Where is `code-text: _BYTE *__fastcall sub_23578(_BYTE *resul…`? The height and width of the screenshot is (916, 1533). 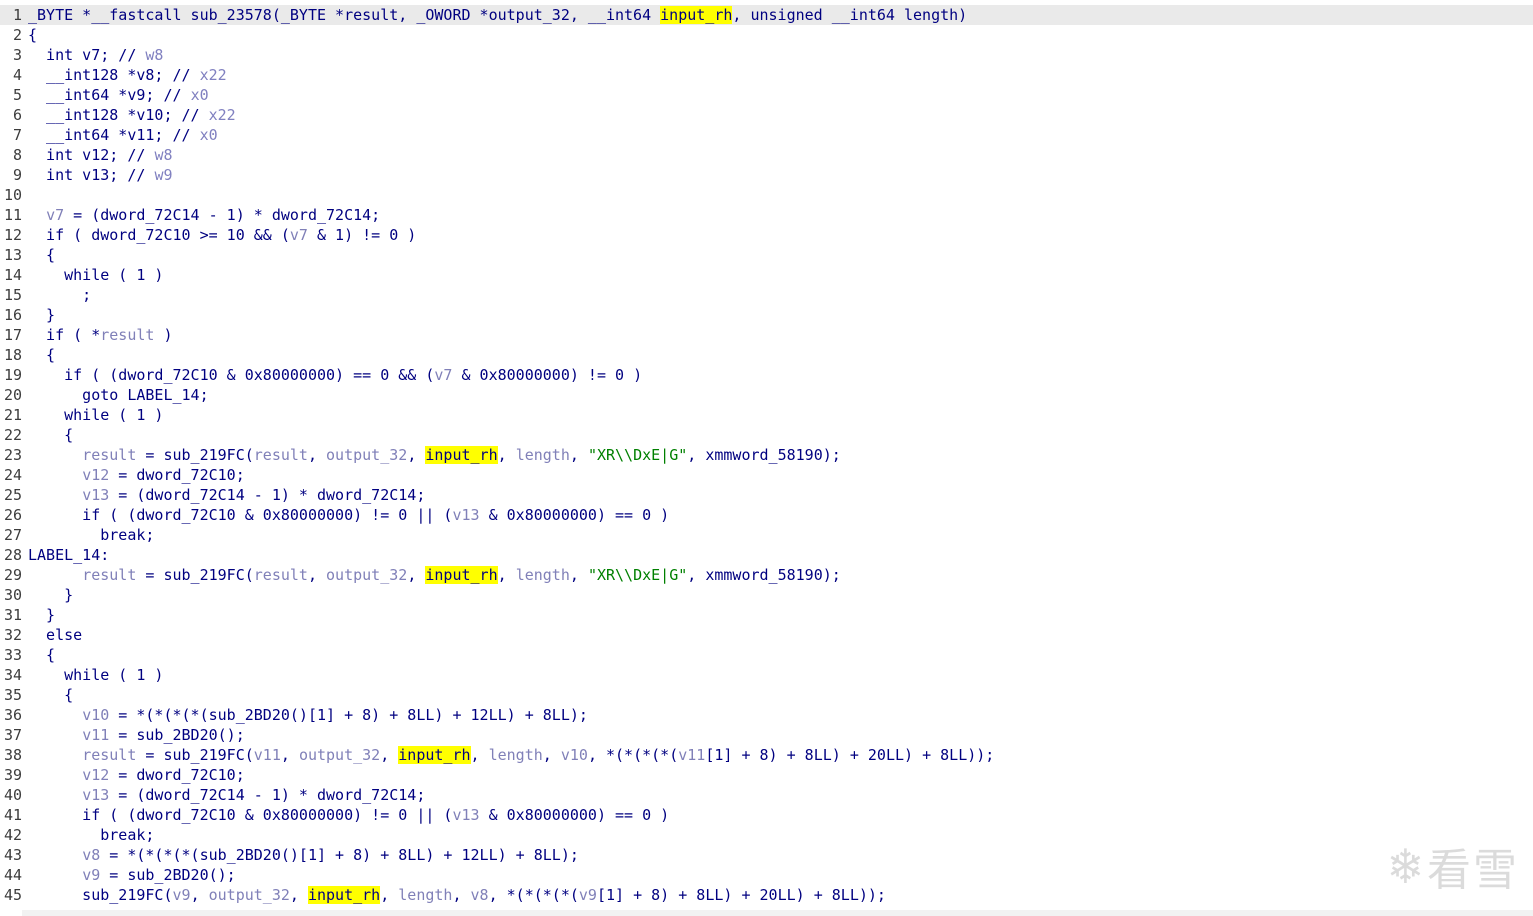 code-text: _BYTE *__fastcall sub_23578(_BYTE *resul… is located at coordinates (497, 15).